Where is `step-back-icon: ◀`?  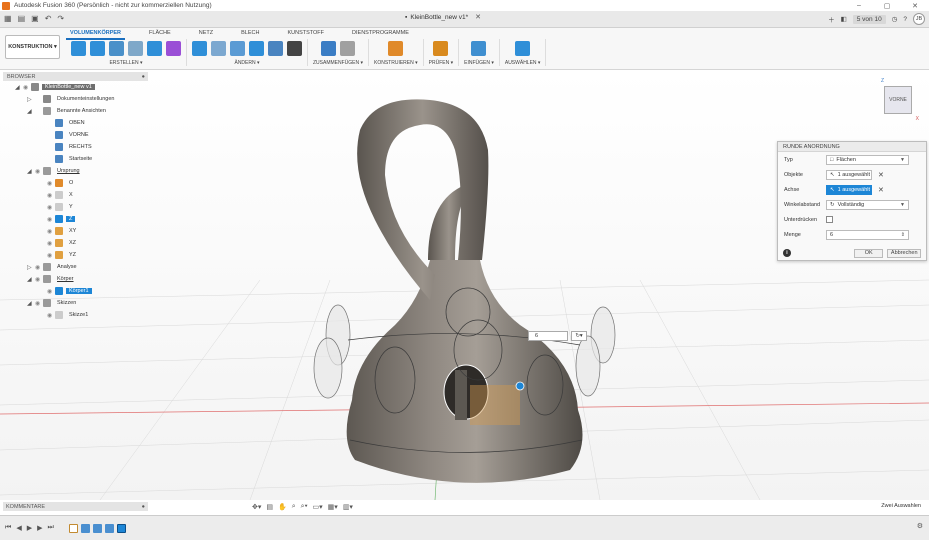 step-back-icon: ◀ is located at coordinates (18, 528).